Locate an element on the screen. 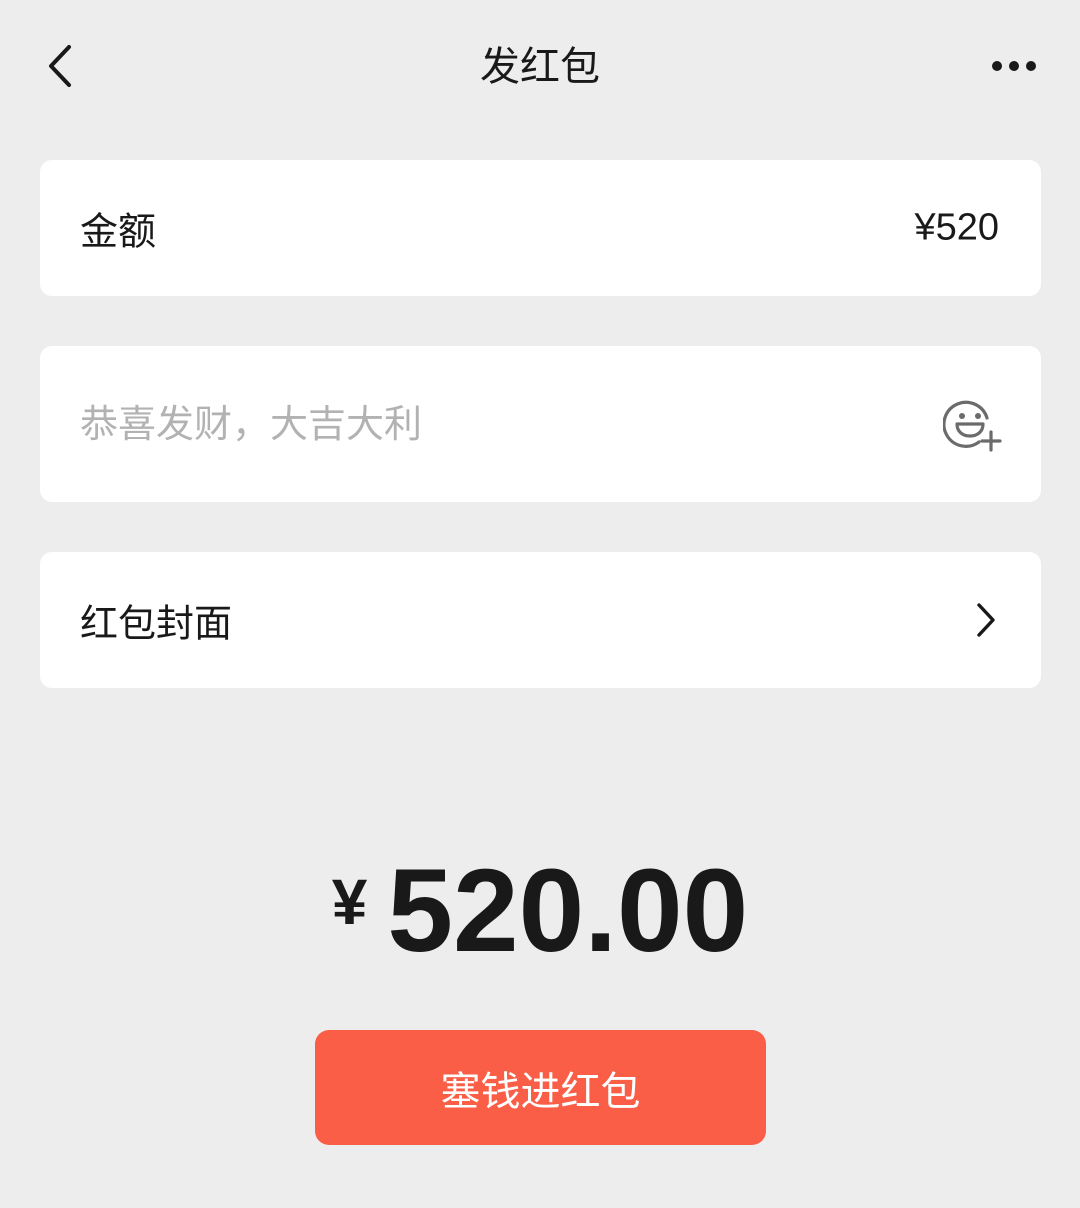 The image size is (1080, 1208). amount-value: ¥520 is located at coordinates (956, 228).